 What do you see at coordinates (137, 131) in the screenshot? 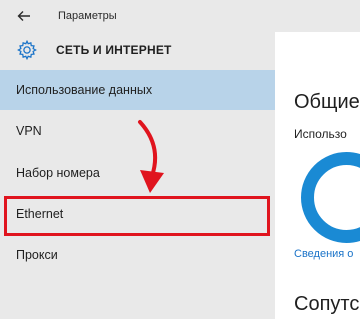
I see `sidebar-item-vpn: VPN` at bounding box center [137, 131].